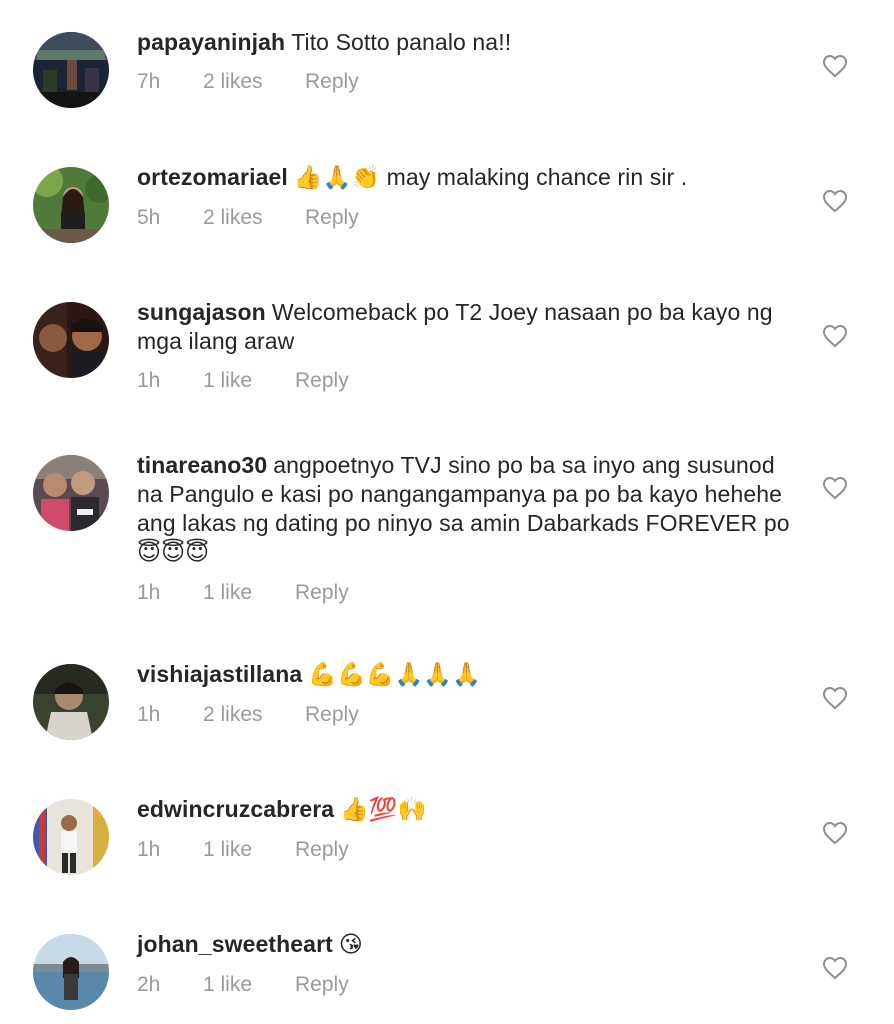 This screenshot has height=1024, width=894. What do you see at coordinates (337, 178) in the screenshot?
I see `comment-emojis: 👍🙏👏` at bounding box center [337, 178].